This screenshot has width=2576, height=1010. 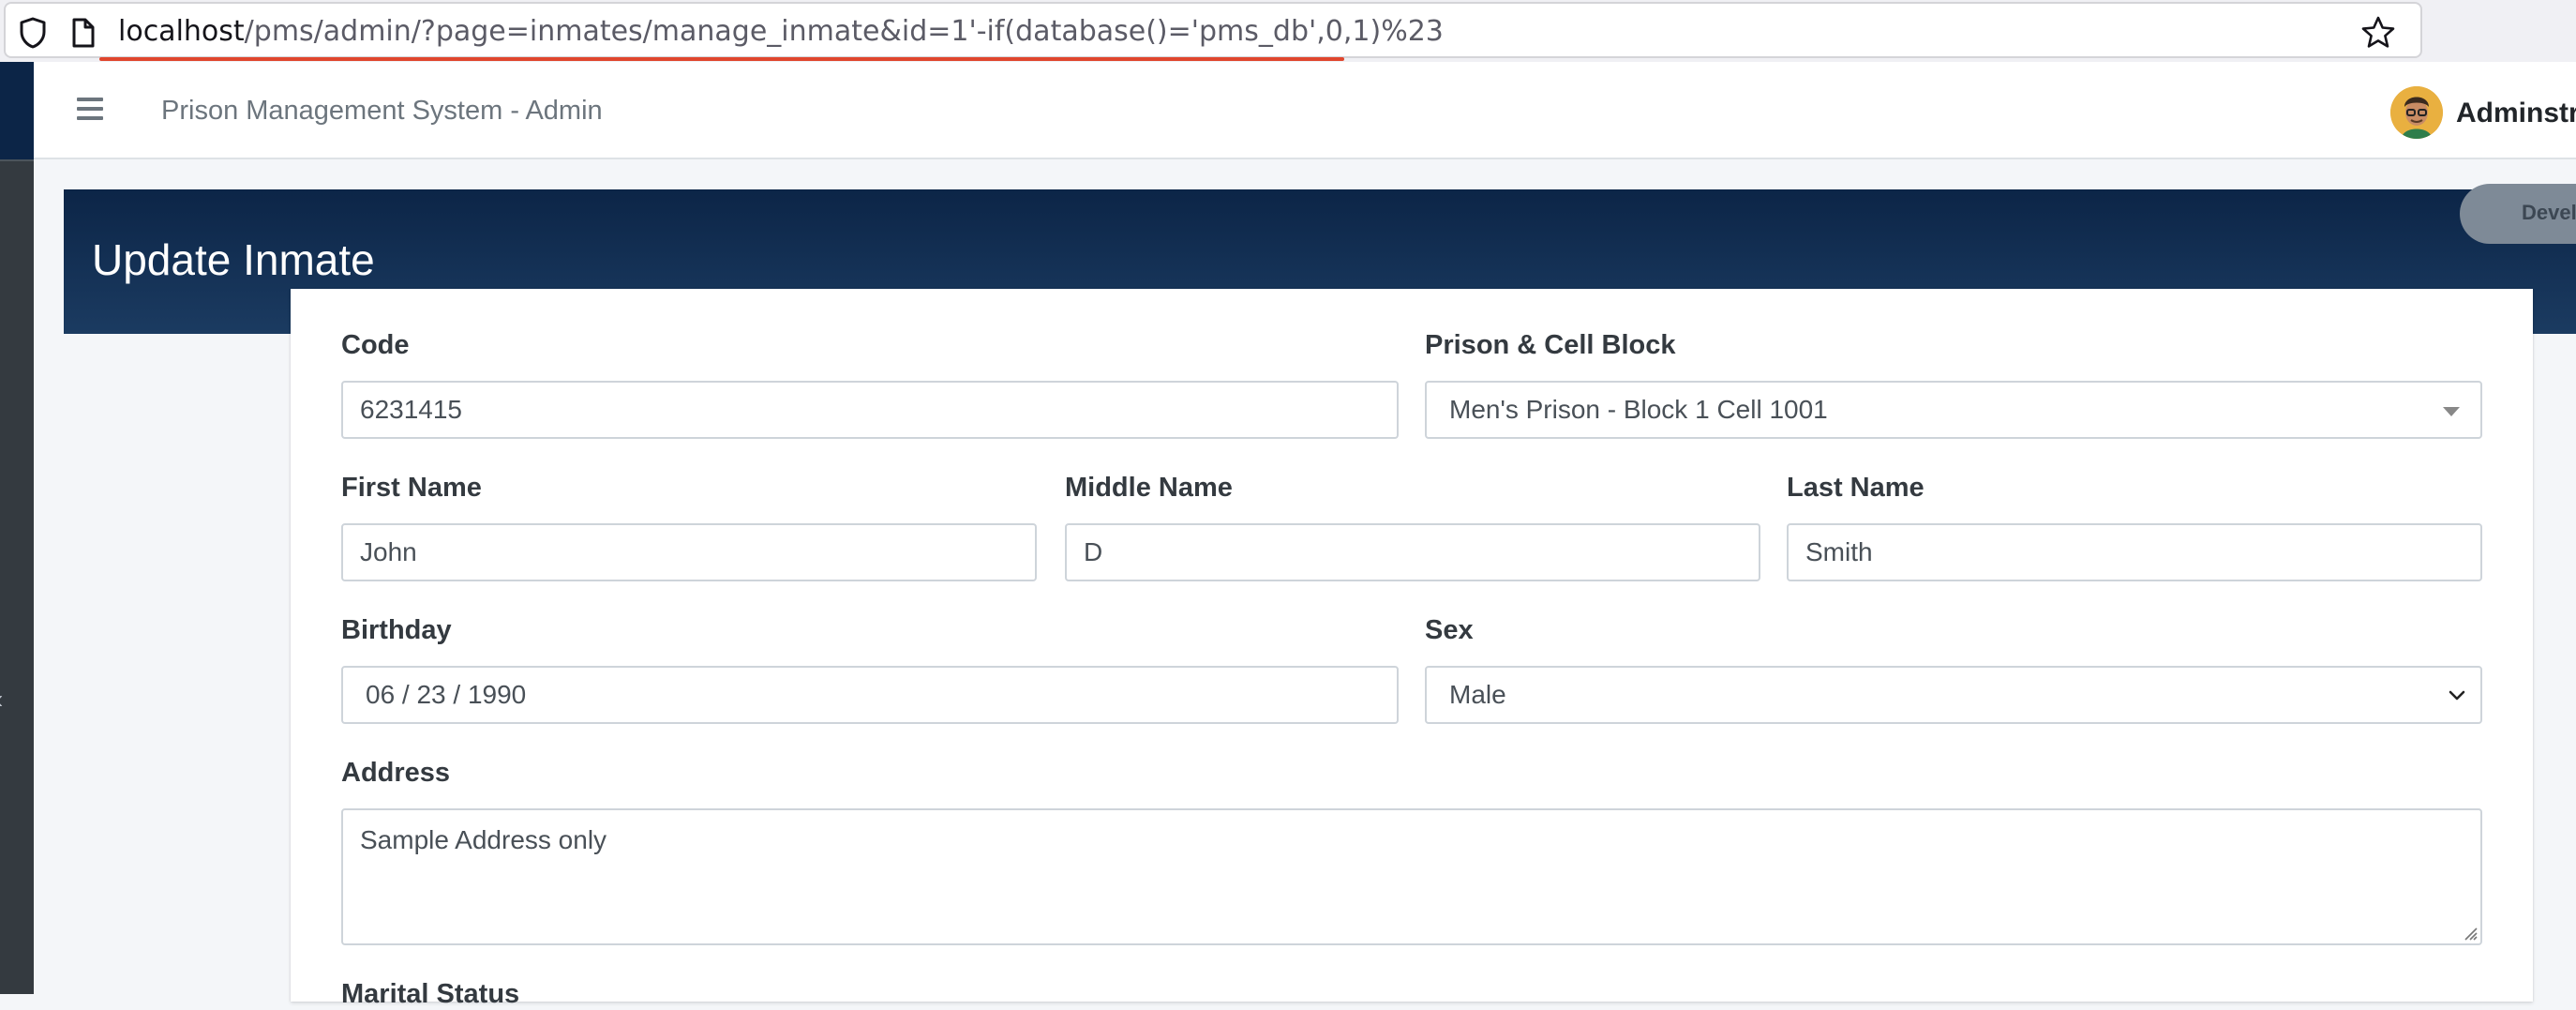 I want to click on first-name-label: First Name, so click(x=412, y=488).